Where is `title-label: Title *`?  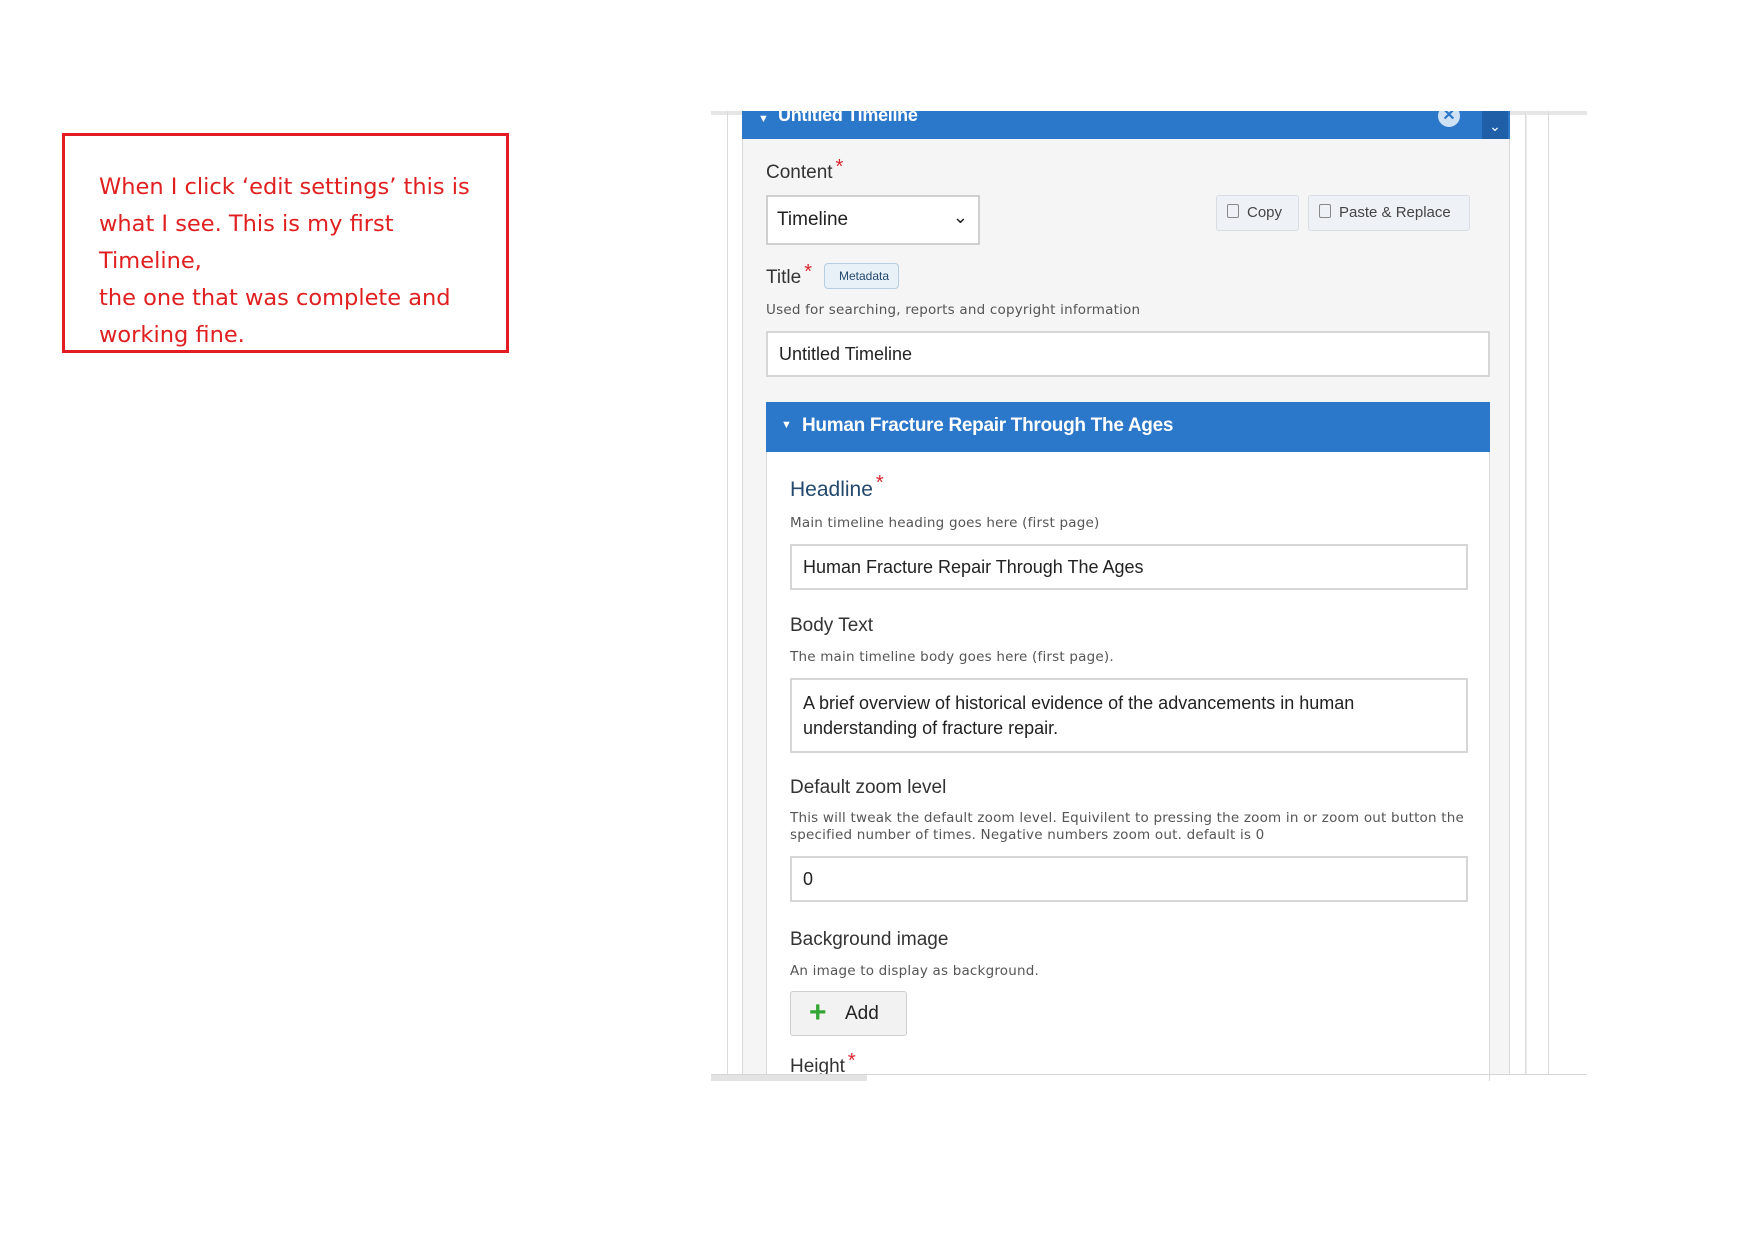 title-label: Title * is located at coordinates (789, 274).